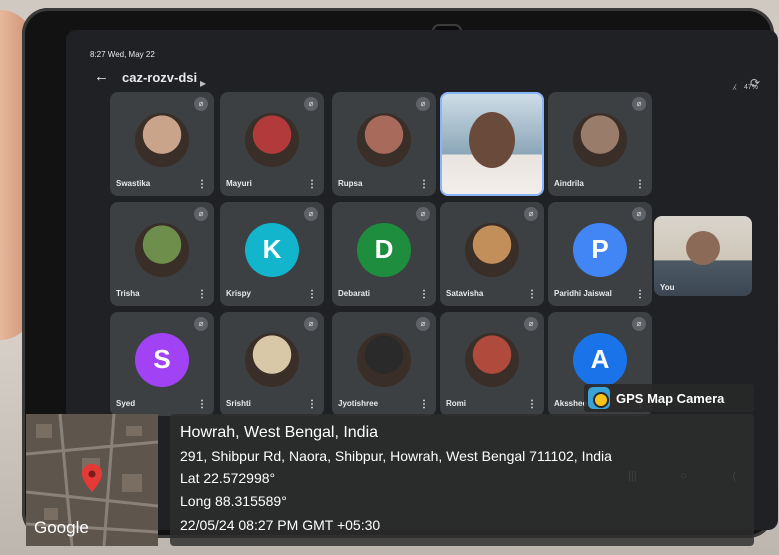 This screenshot has width=779, height=555. I want to click on bluetooth-icon: ⁁, so click(734, 83).